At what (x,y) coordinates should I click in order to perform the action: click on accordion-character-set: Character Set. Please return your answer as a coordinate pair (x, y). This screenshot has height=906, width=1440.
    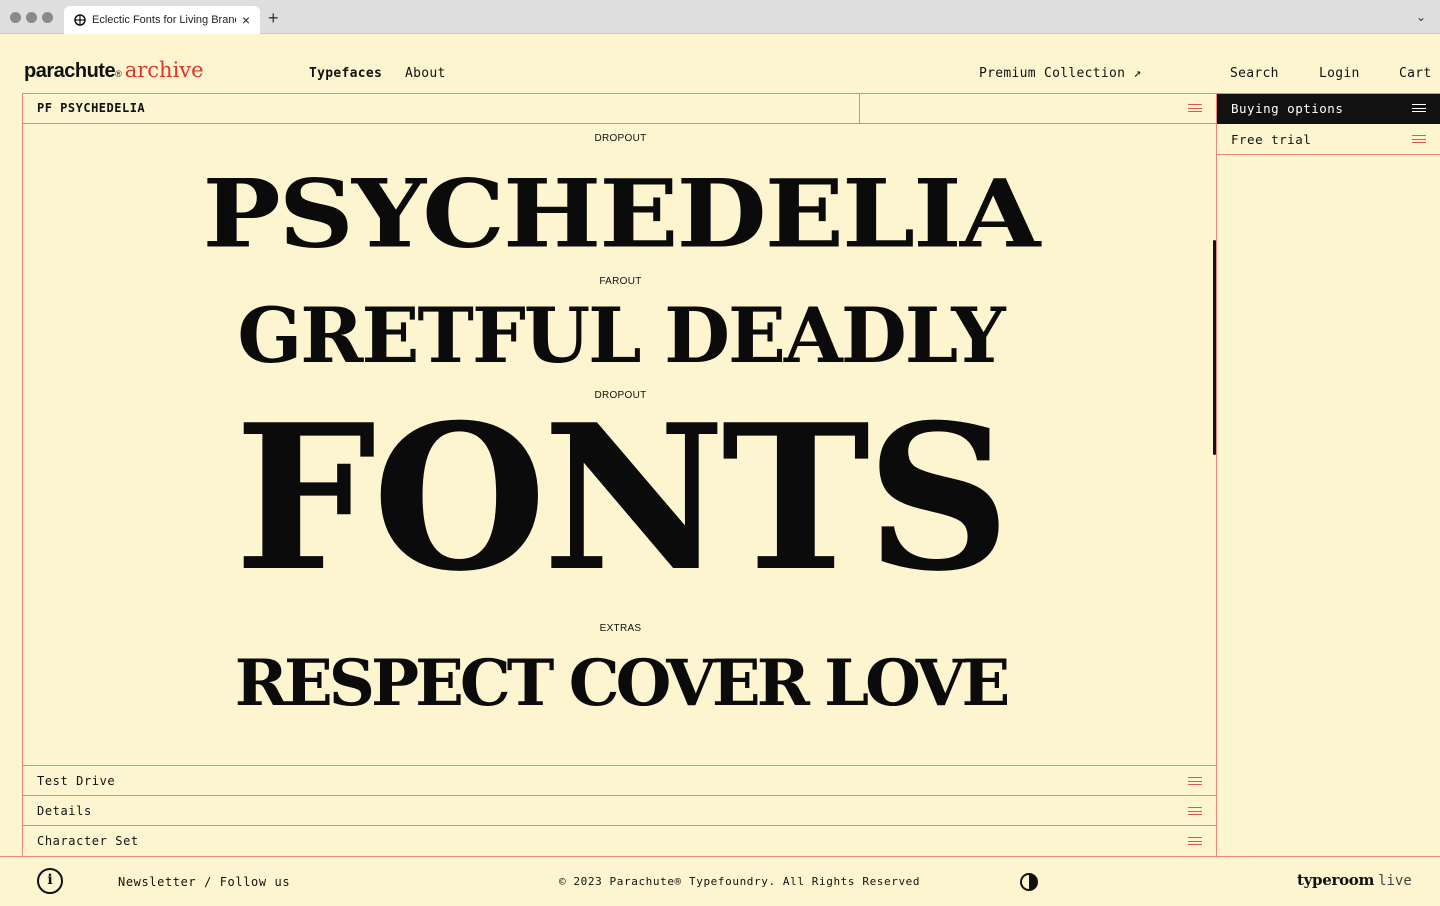
    Looking at the image, I should click on (619, 840).